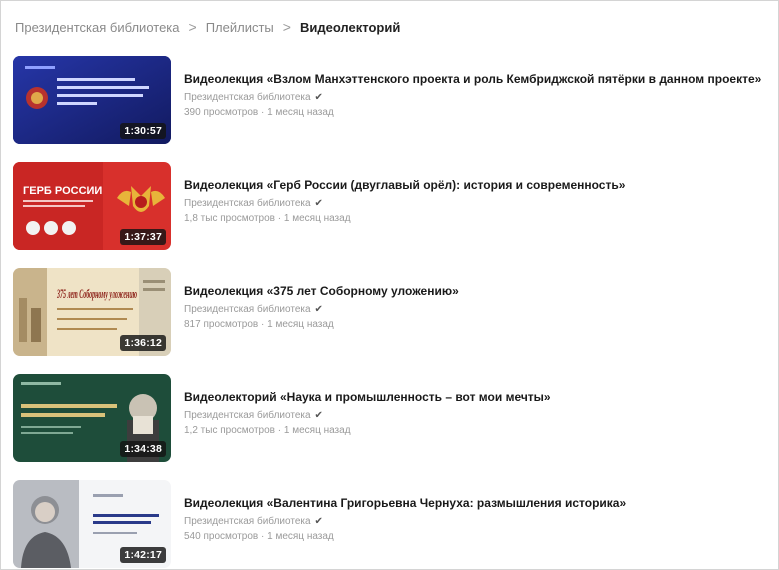  Describe the element at coordinates (143, 237) in the screenshot. I see `video-duration: 1:37:37` at that location.